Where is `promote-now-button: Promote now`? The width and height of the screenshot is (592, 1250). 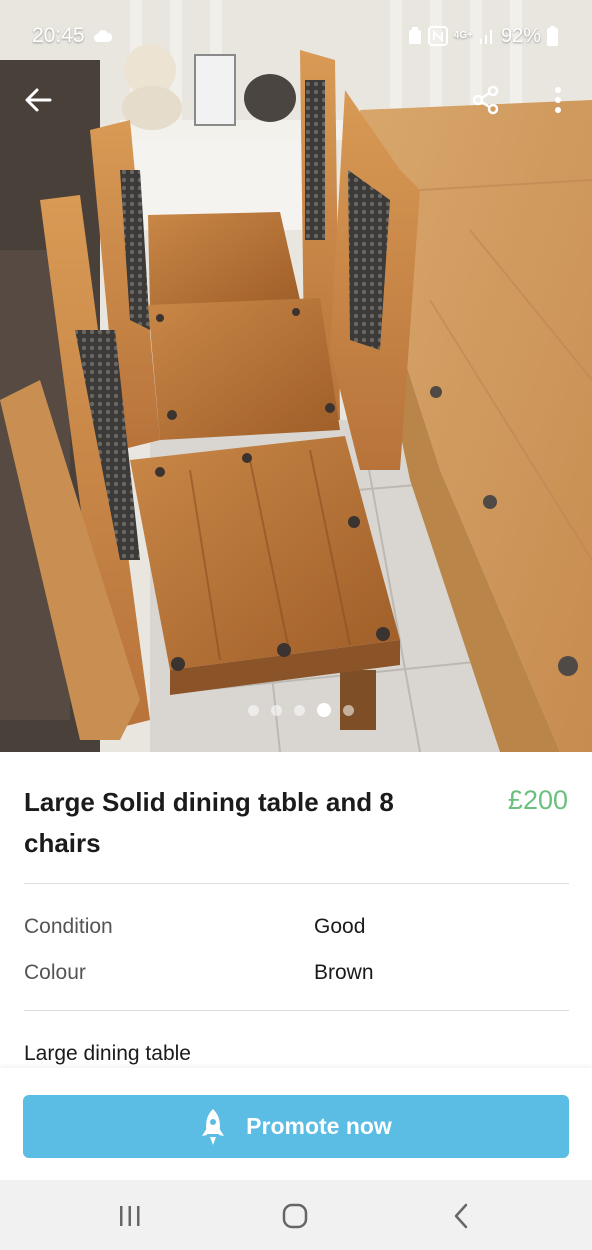
promote-now-button: Promote now is located at coordinates (296, 1126).